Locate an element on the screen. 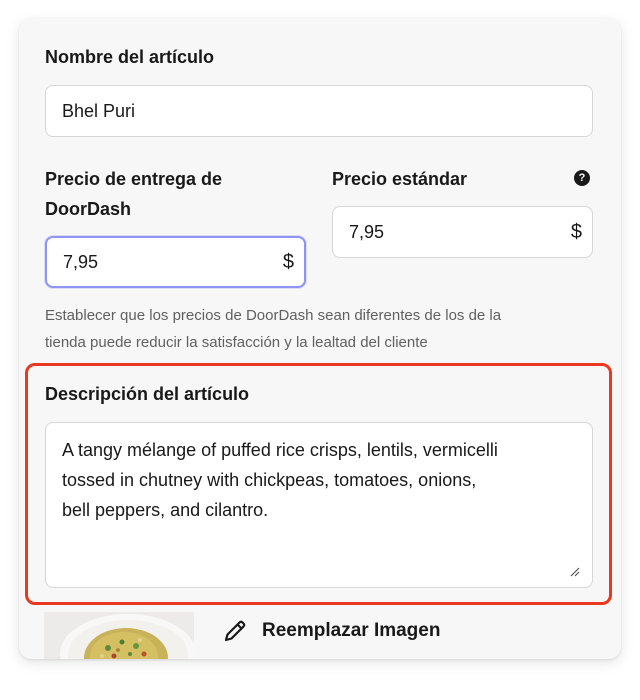 Image resolution: width=640 pixels, height=700 pixels. standard-price-label: Precio estándar is located at coordinates (400, 179).